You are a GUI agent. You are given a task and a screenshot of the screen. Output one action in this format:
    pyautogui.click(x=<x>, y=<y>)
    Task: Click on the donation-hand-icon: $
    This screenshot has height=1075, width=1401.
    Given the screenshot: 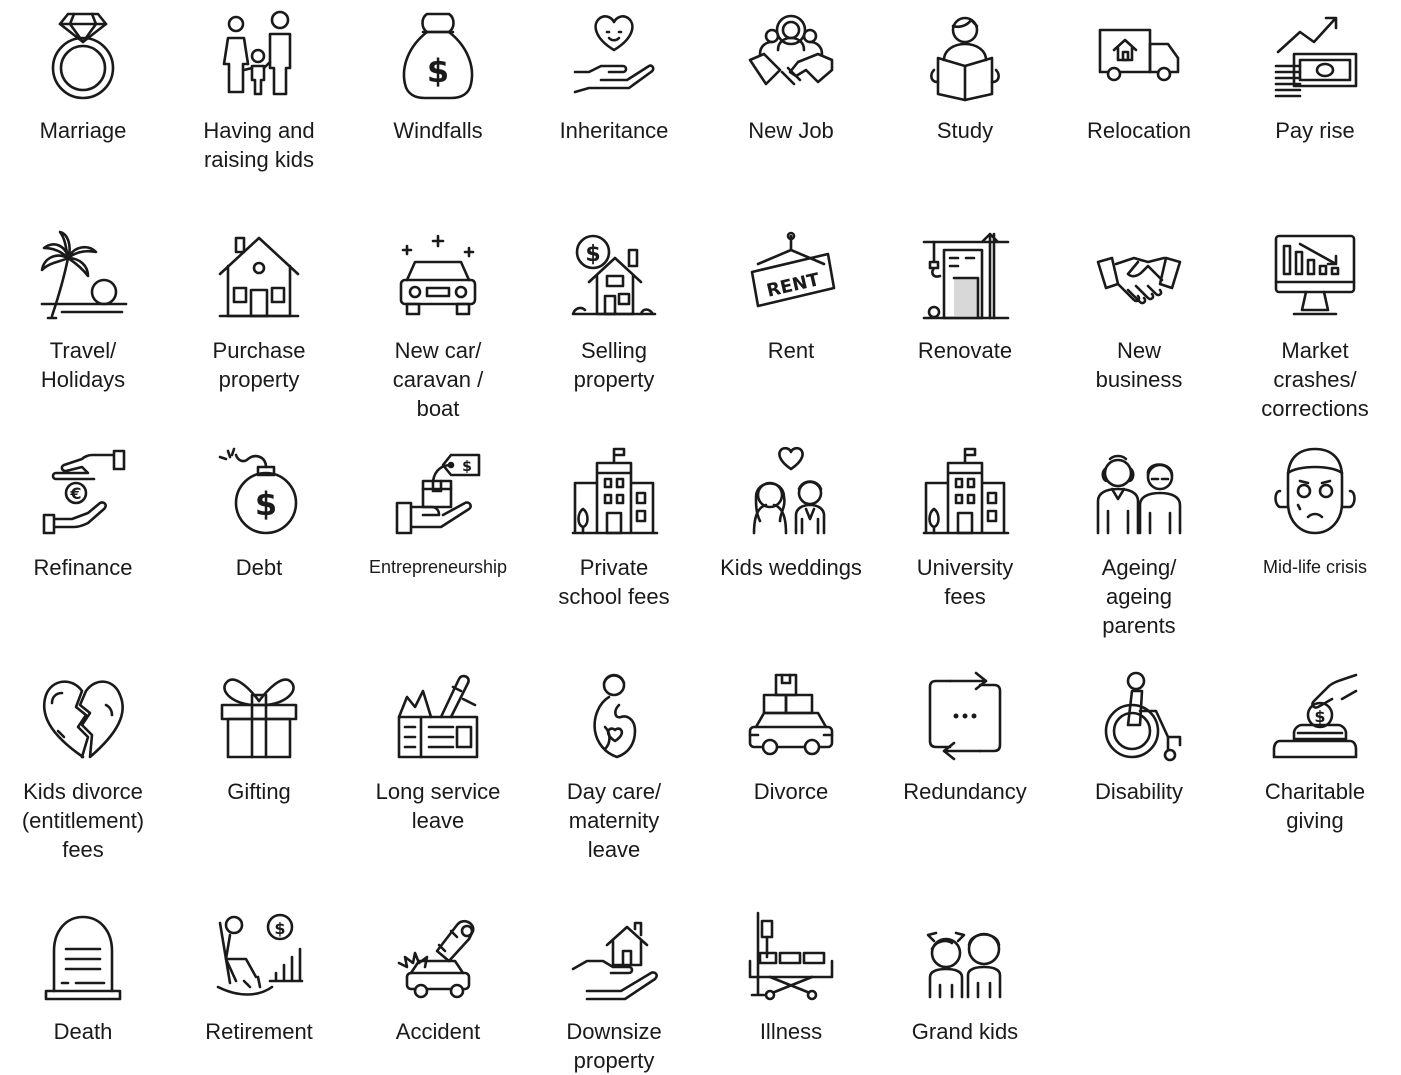 What is the action you would take?
    pyautogui.click(x=1315, y=716)
    